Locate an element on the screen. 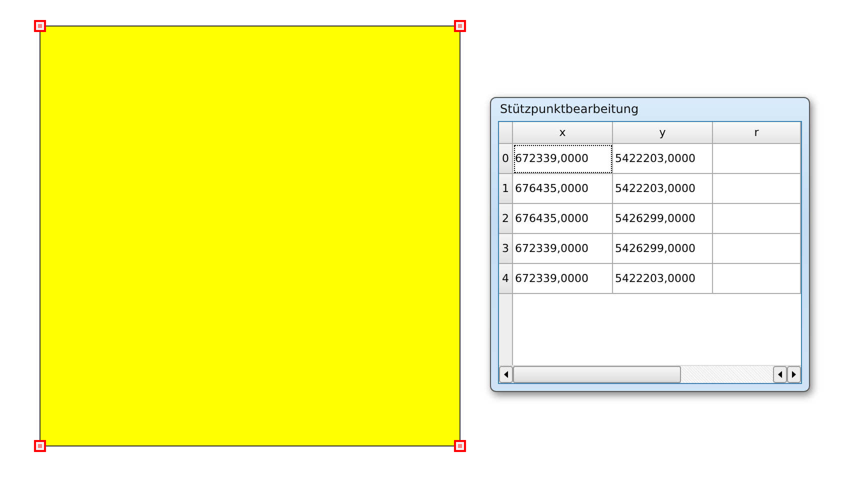  scroll-right-icon is located at coordinates (794, 374).